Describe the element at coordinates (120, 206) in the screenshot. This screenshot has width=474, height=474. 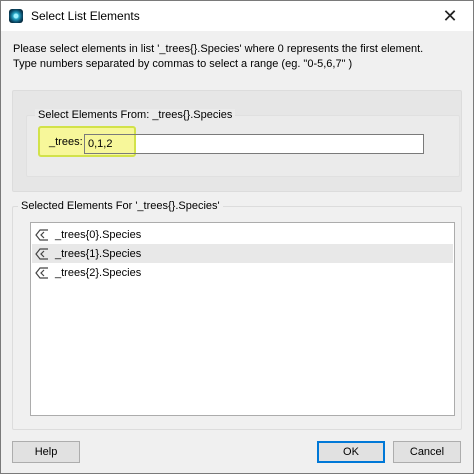
I see `selected-elements-legend: Selected Elements For '_trees{}.Species'` at that location.